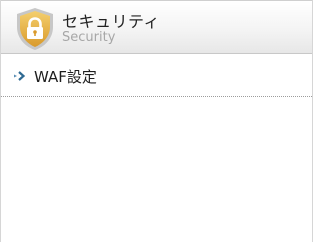 The width and height of the screenshot is (320, 242). I want to click on nav-item-label: WAF設定, so click(65, 77).